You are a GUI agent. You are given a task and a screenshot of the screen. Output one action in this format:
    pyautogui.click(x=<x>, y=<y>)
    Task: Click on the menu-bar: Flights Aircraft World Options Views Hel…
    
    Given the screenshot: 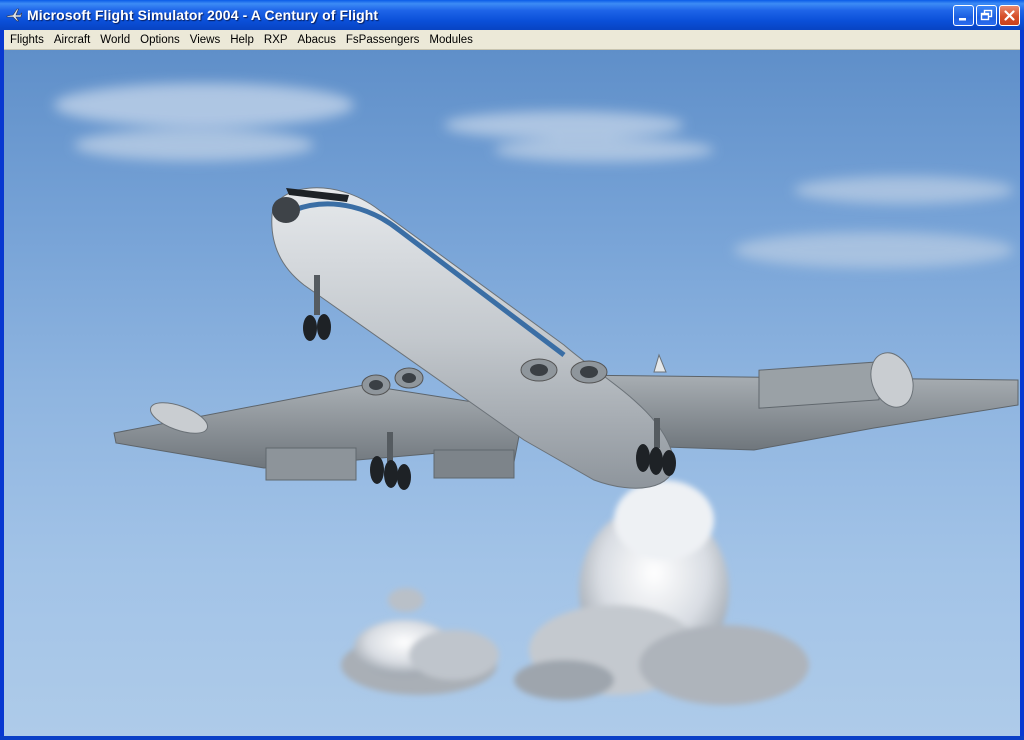 What is the action you would take?
    pyautogui.click(x=512, y=40)
    